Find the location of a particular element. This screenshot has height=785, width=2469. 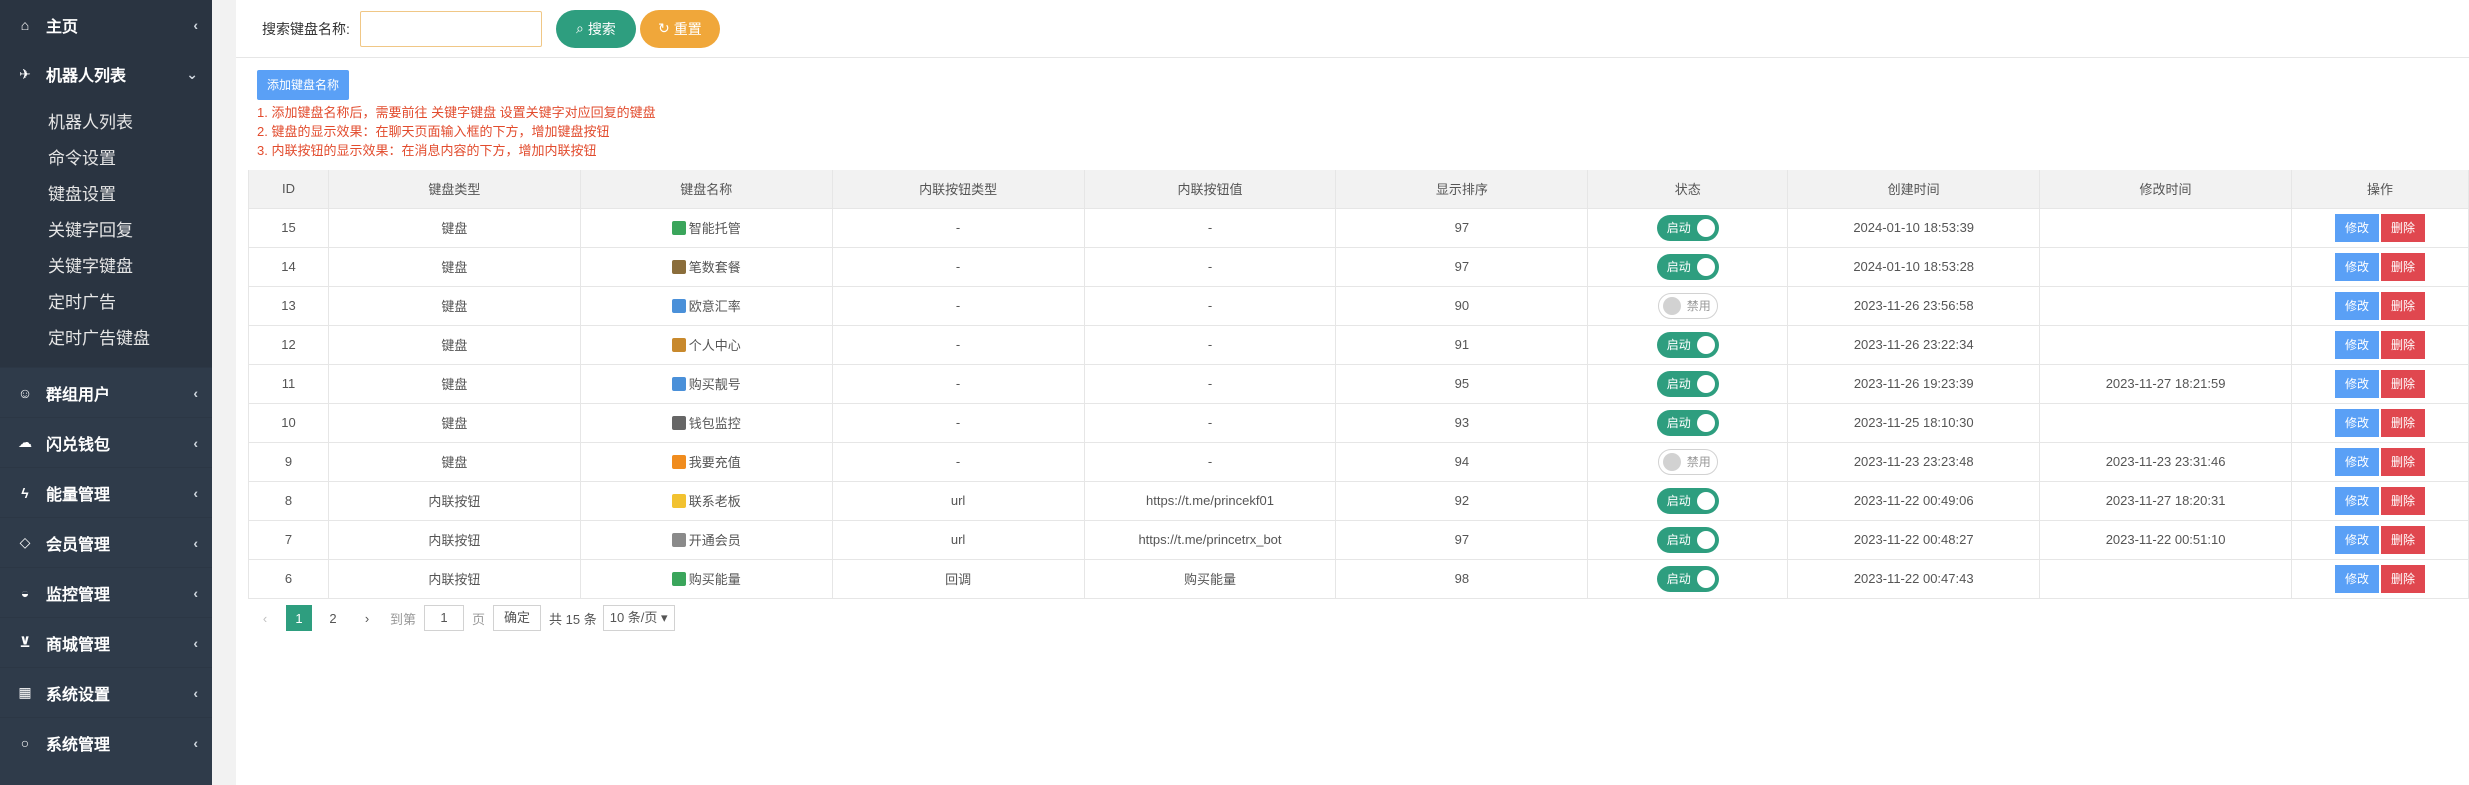

column-header: ID is located at coordinates (288, 189).